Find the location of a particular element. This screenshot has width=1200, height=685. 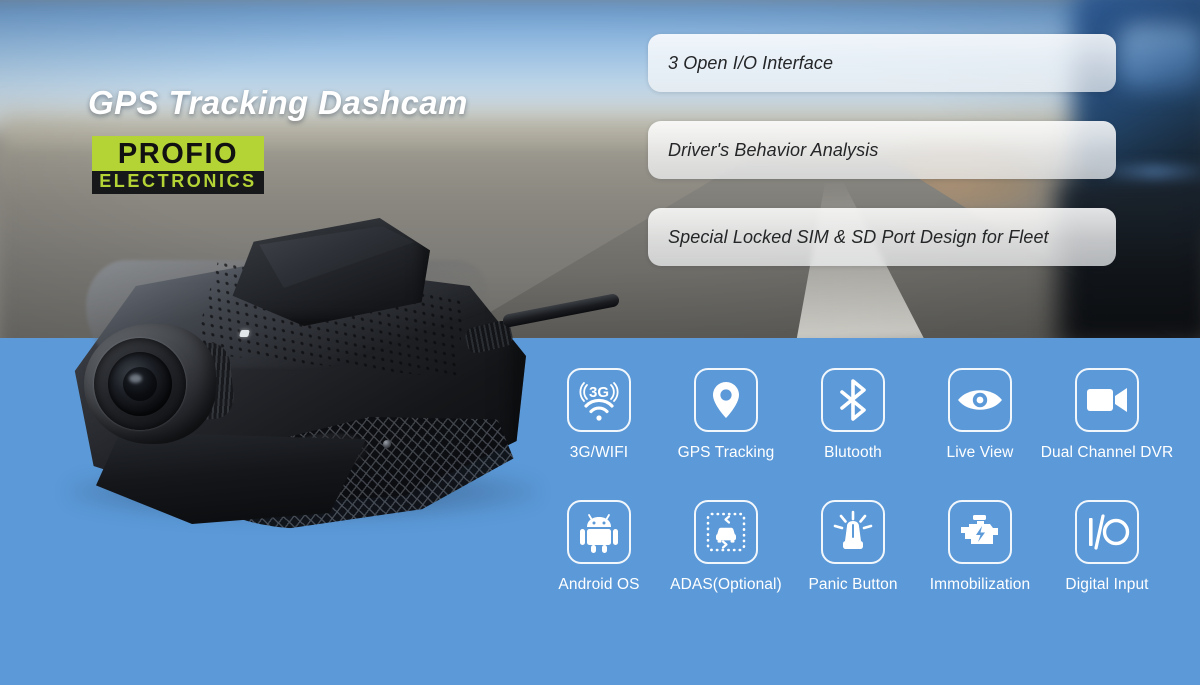

siren-alarm-icon is located at coordinates (853, 532).